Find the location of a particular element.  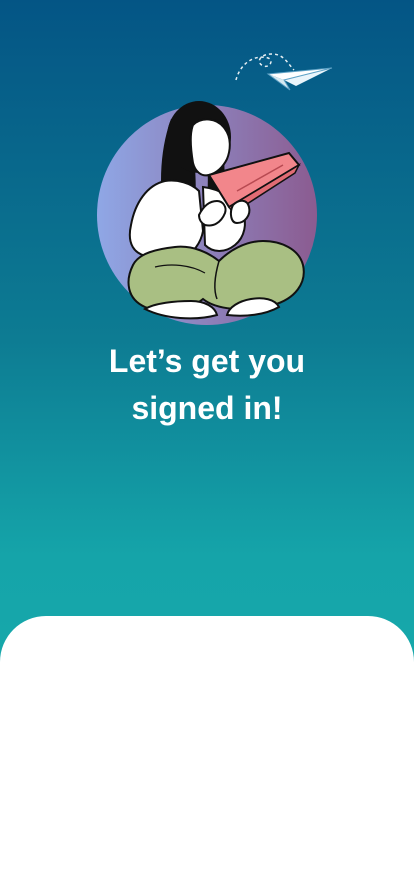

sign-in-headline-line-2: signed in! is located at coordinates (207, 408).